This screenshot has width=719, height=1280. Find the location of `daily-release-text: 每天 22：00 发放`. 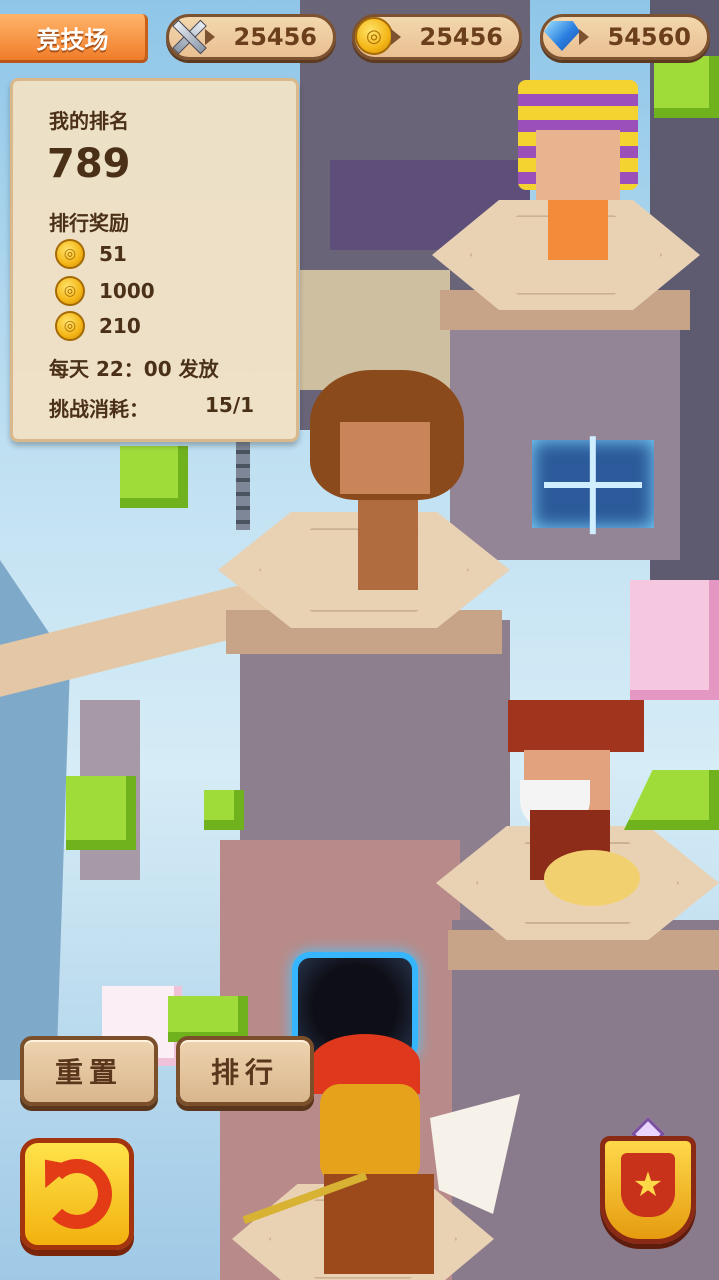

daily-release-text: 每天 22：00 发放 is located at coordinates (134, 369).